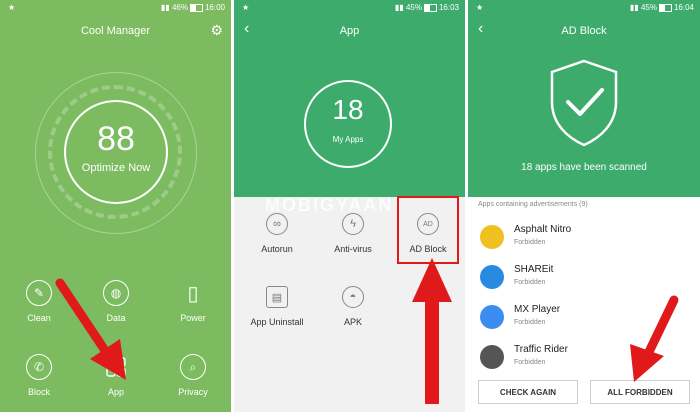 Image resolution: width=700 pixels, height=412 pixels. I want to click on gear-icon: ⚙, so click(216, 30).